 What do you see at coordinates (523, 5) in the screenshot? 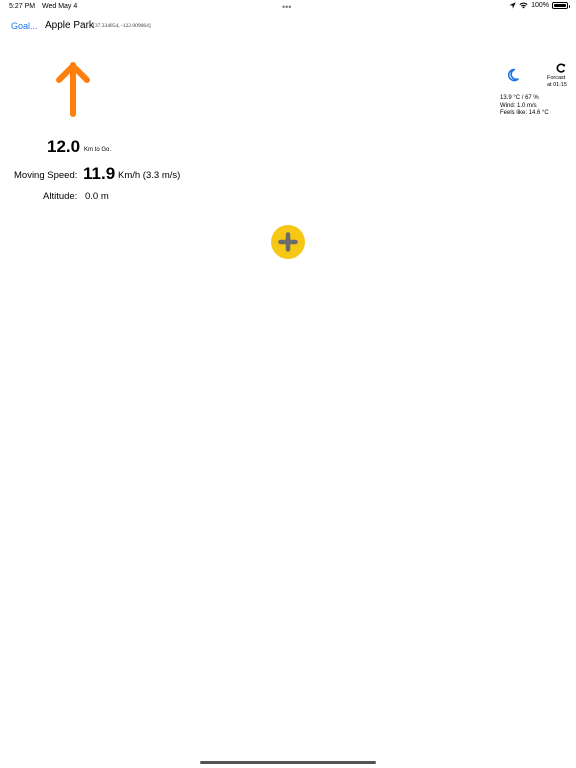
I see `wifi-icon` at bounding box center [523, 5].